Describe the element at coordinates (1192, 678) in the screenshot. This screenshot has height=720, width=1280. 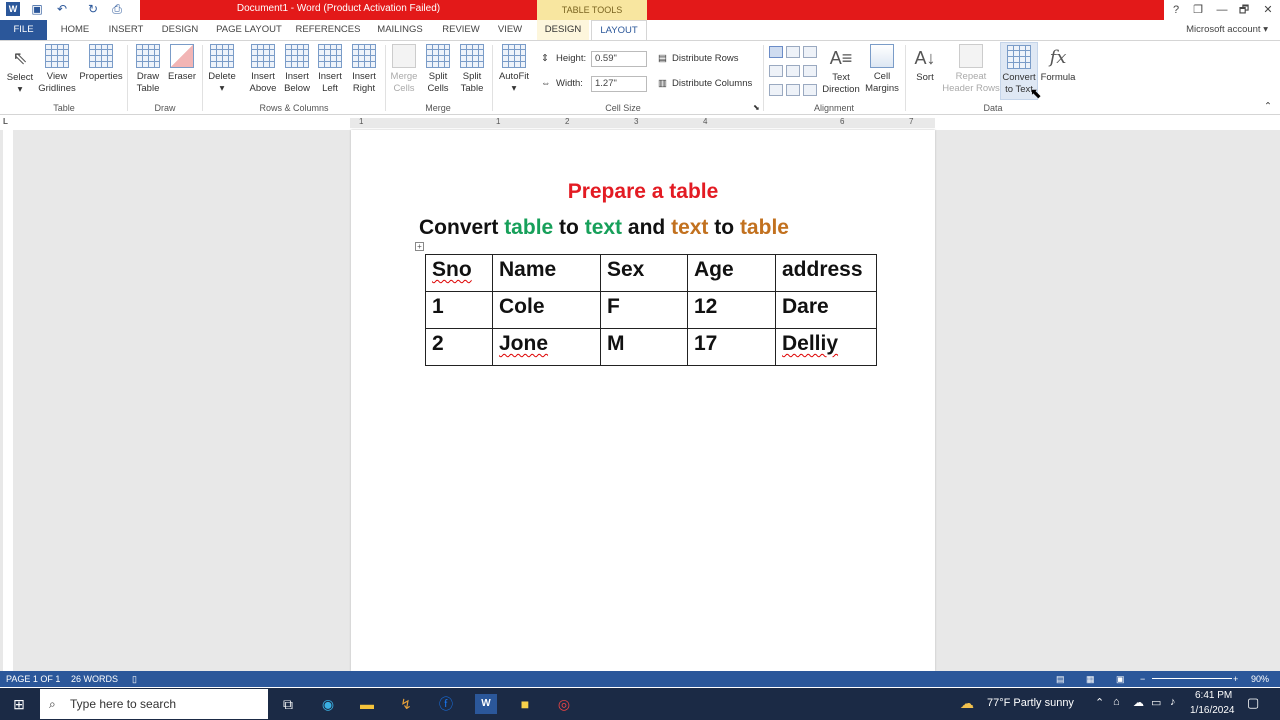
I see `zoom-slider` at that location.